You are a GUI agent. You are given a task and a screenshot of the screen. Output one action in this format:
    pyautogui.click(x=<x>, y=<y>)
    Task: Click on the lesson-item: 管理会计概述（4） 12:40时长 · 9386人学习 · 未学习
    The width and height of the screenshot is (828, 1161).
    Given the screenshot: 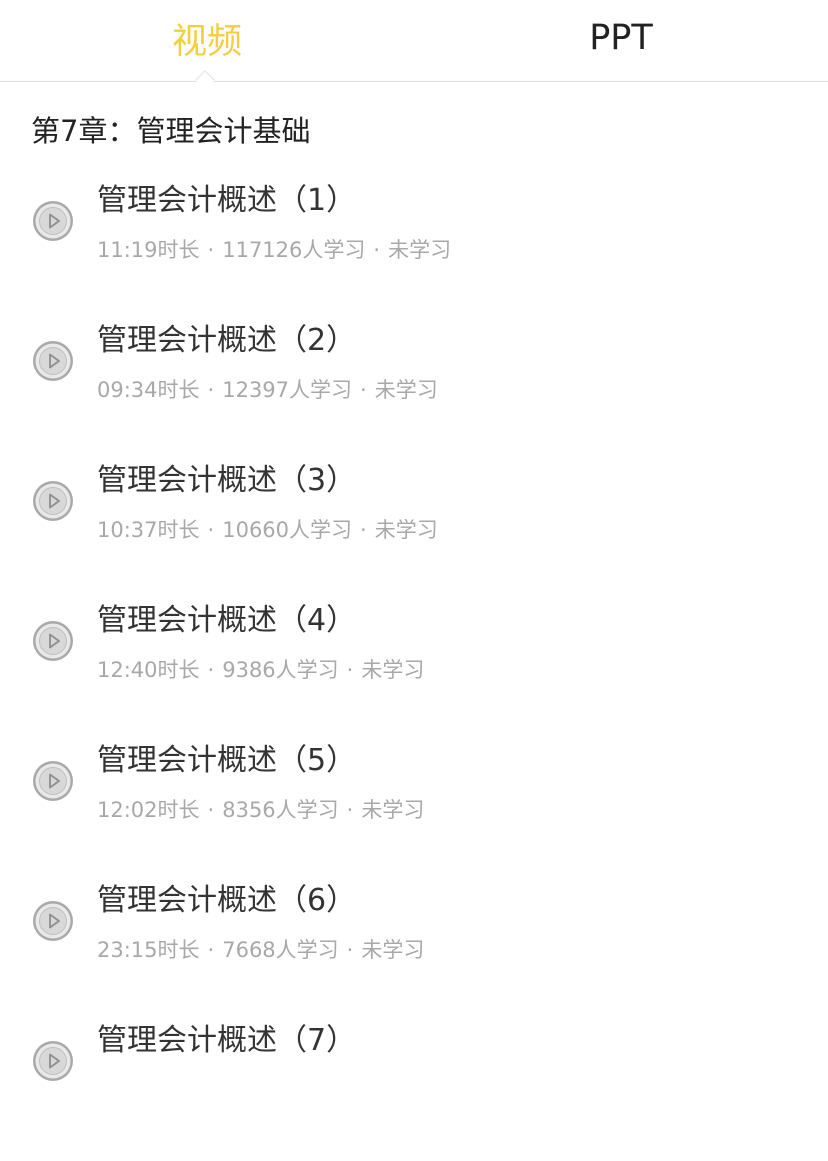 What is the action you would take?
    pyautogui.click(x=414, y=671)
    